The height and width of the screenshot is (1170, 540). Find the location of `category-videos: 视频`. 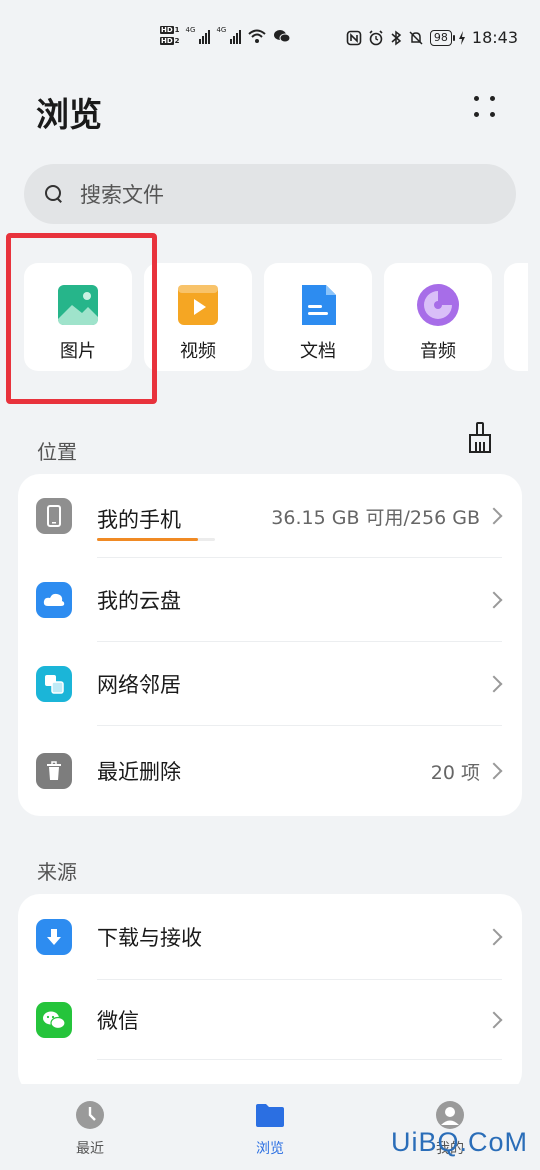

category-videos: 视频 is located at coordinates (198, 317).